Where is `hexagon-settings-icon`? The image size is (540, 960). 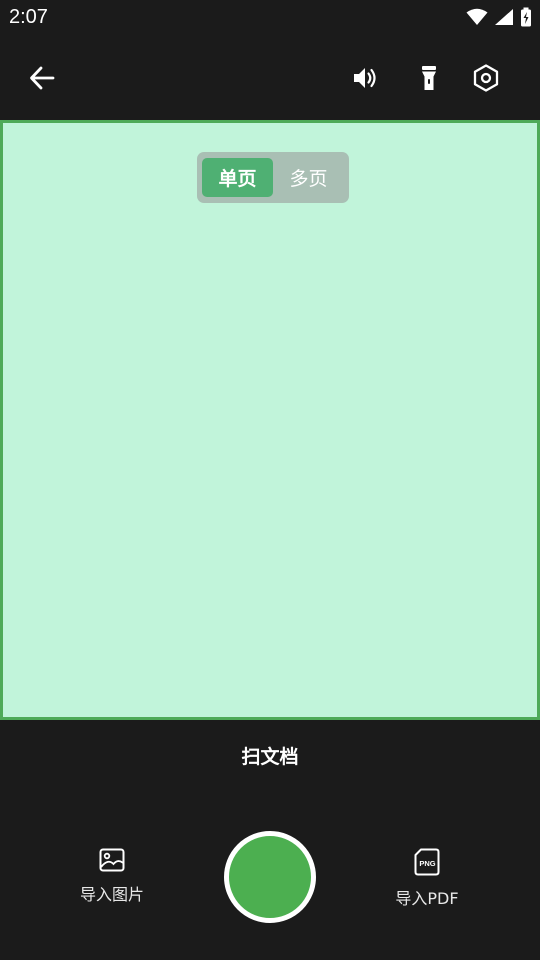 hexagon-settings-icon is located at coordinates (486, 78).